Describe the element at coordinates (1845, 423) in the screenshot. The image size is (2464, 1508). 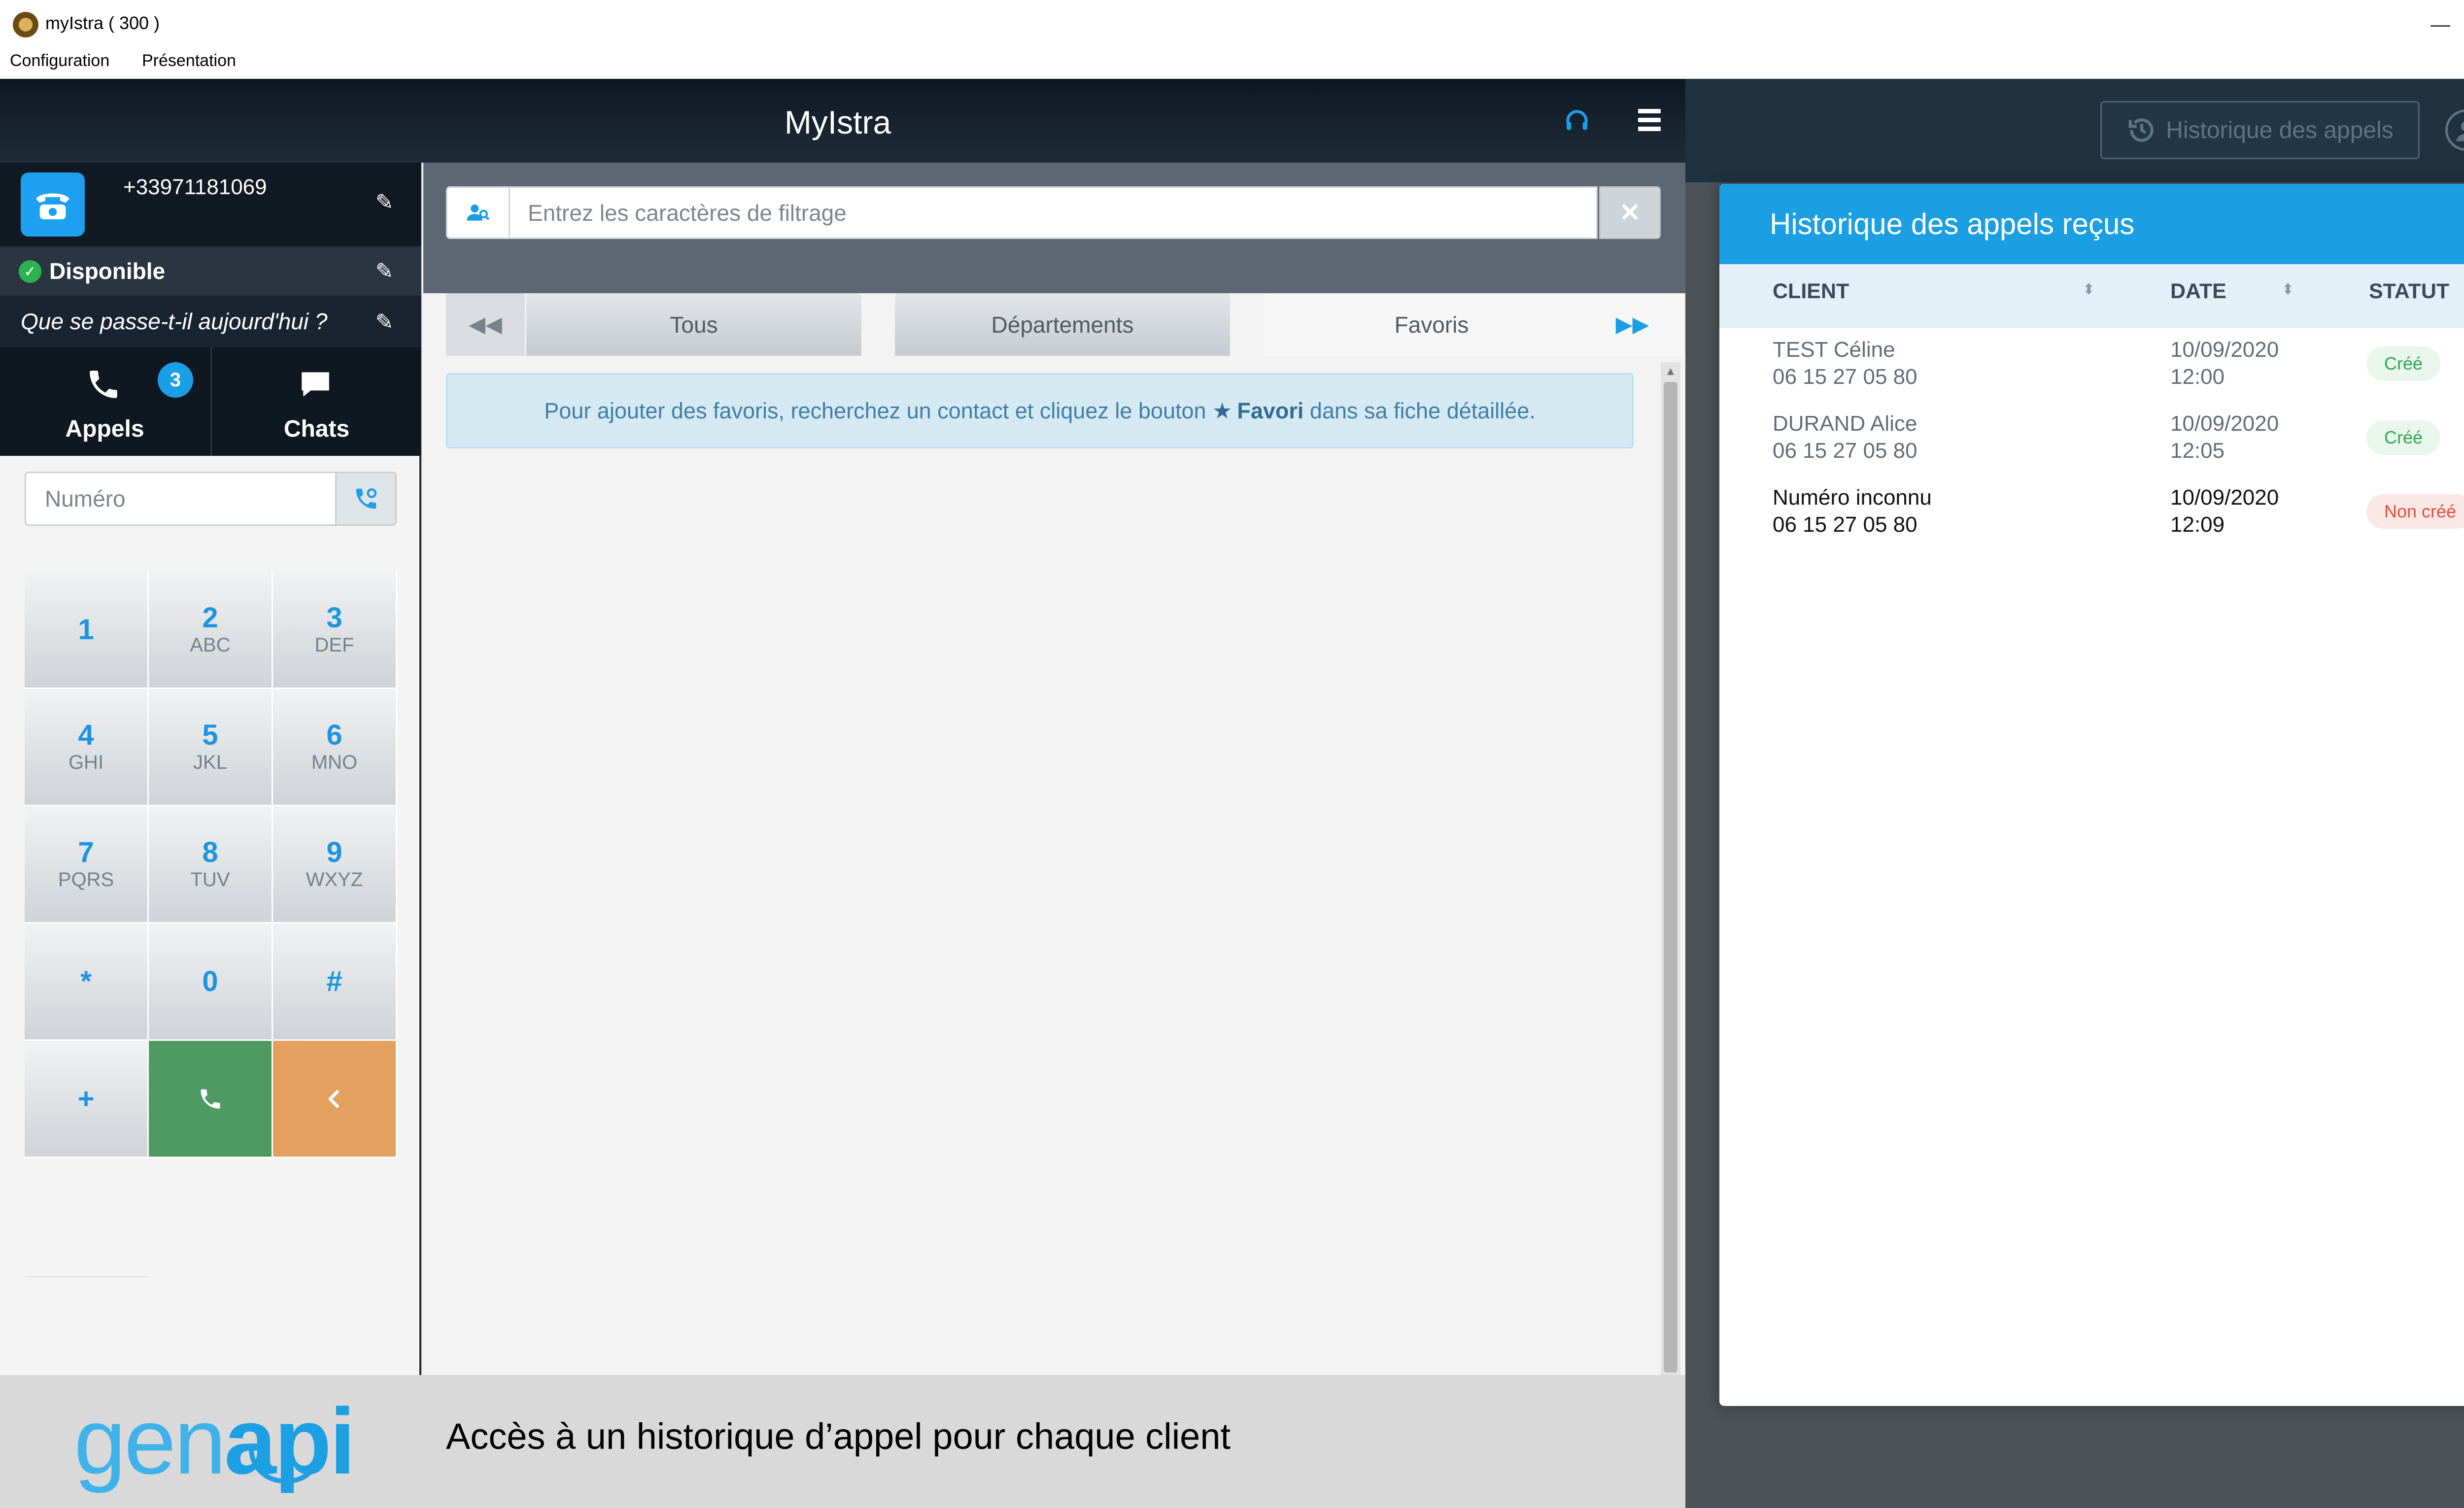
I see `row-client-name: DURAND Alice` at that location.